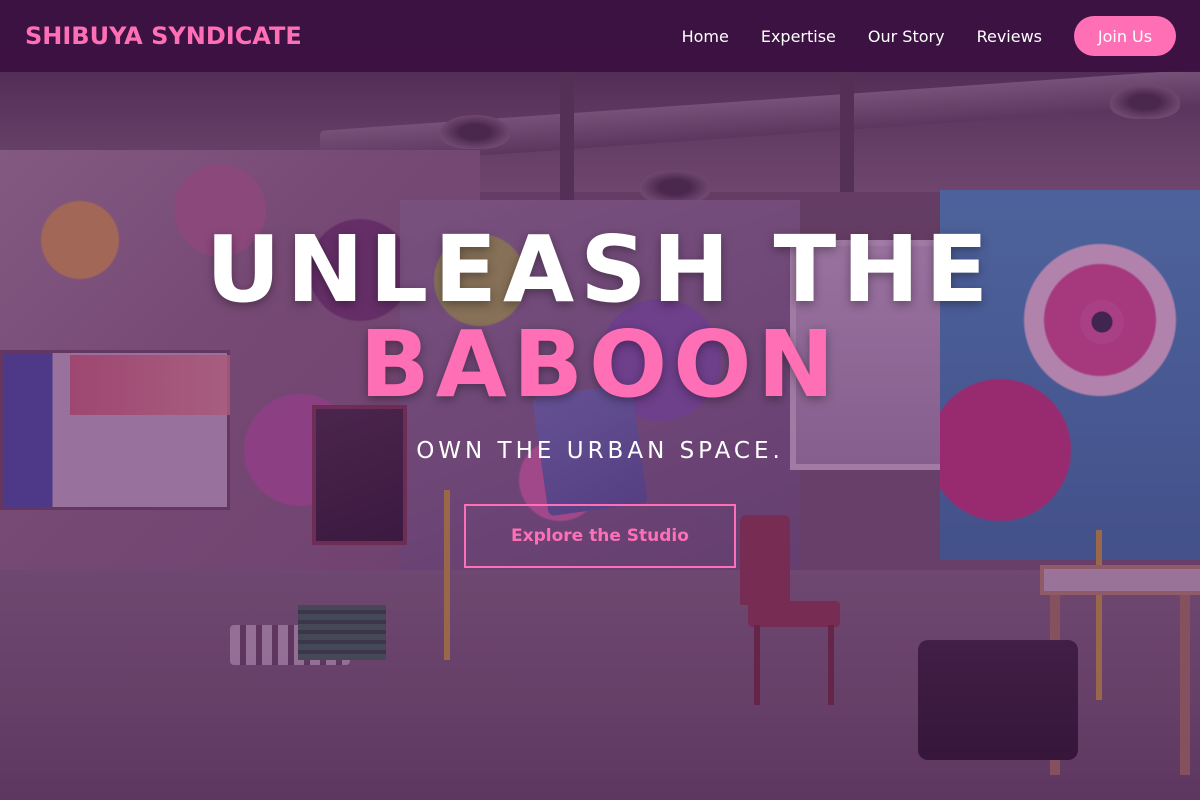 The height and width of the screenshot is (800, 1200). I want to click on brand-logo: SHIBUYA SYNDICATE, so click(163, 36).